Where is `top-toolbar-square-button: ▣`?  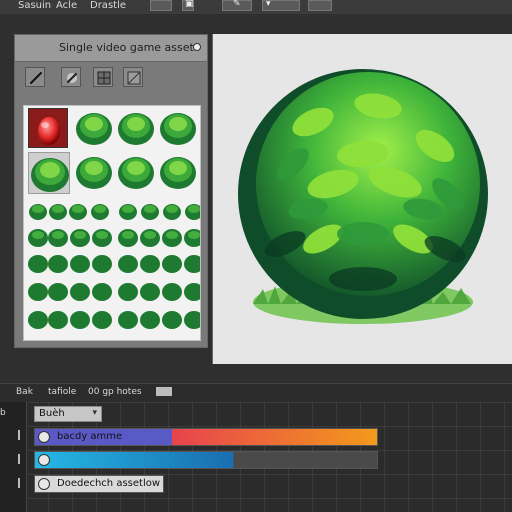
top-toolbar-square-button: ▣ is located at coordinates (188, 5).